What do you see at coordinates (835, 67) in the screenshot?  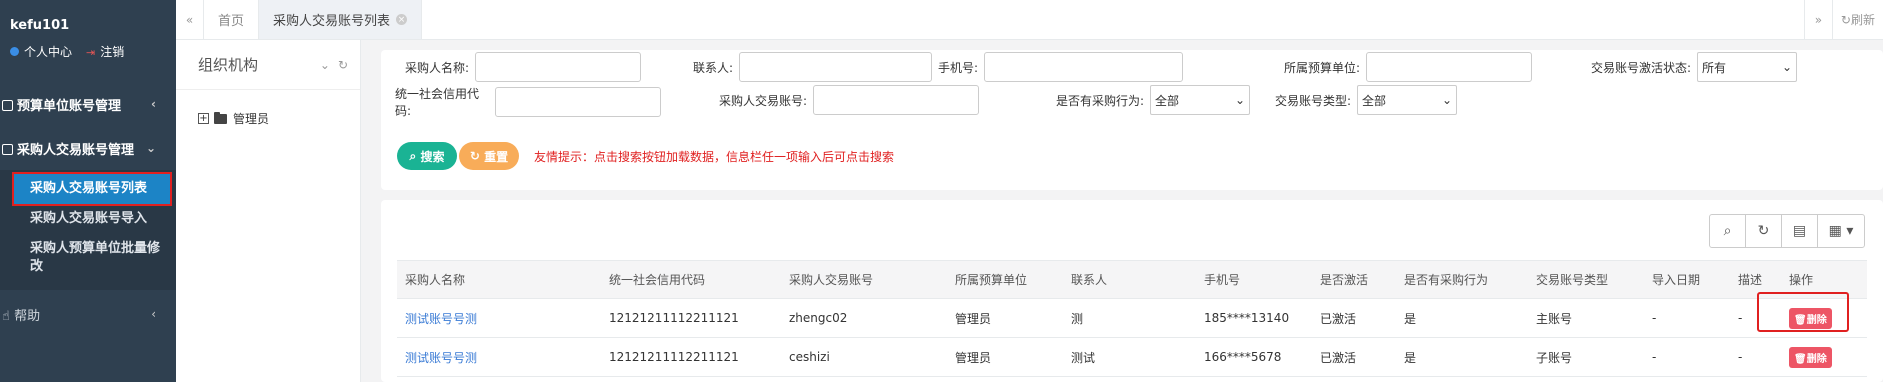 I see `contact-input` at bounding box center [835, 67].